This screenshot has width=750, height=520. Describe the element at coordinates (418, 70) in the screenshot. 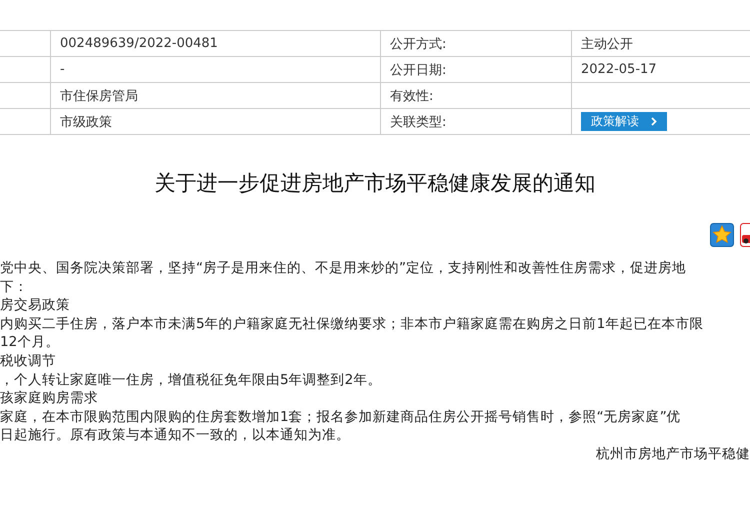

I see `field-label: 公开日期:` at that location.